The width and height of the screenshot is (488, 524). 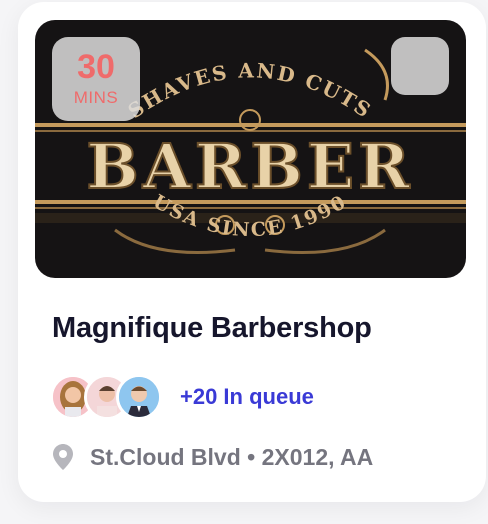 What do you see at coordinates (249, 90) in the screenshot?
I see `logo-top-text: SHAVES AND CUTS` at bounding box center [249, 90].